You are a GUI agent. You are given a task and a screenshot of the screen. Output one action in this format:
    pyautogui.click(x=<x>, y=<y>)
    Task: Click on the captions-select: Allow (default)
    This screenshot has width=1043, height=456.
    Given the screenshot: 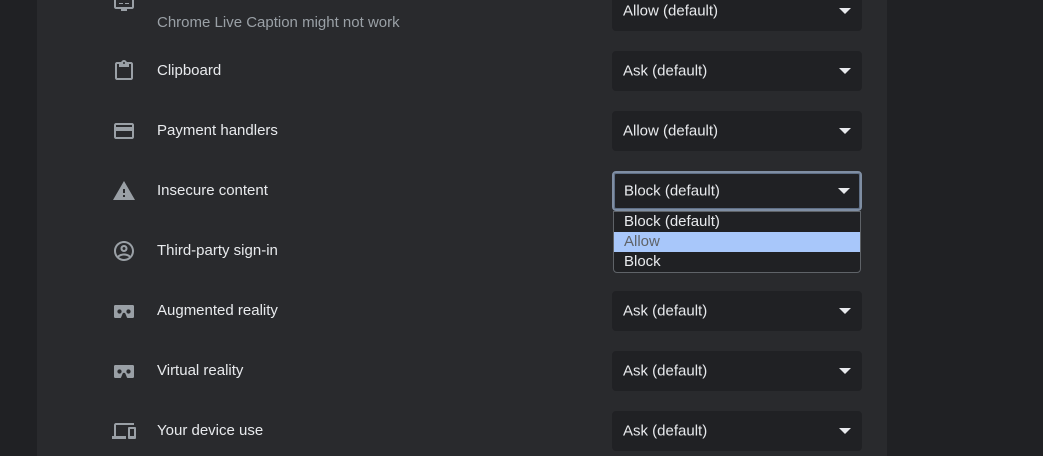 What is the action you would take?
    pyautogui.click(x=737, y=15)
    